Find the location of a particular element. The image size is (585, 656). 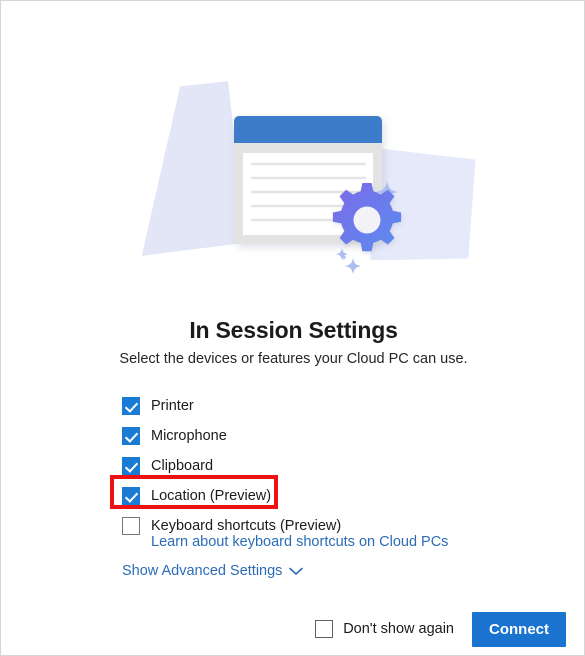

checkbox-microphone is located at coordinates (131, 436).